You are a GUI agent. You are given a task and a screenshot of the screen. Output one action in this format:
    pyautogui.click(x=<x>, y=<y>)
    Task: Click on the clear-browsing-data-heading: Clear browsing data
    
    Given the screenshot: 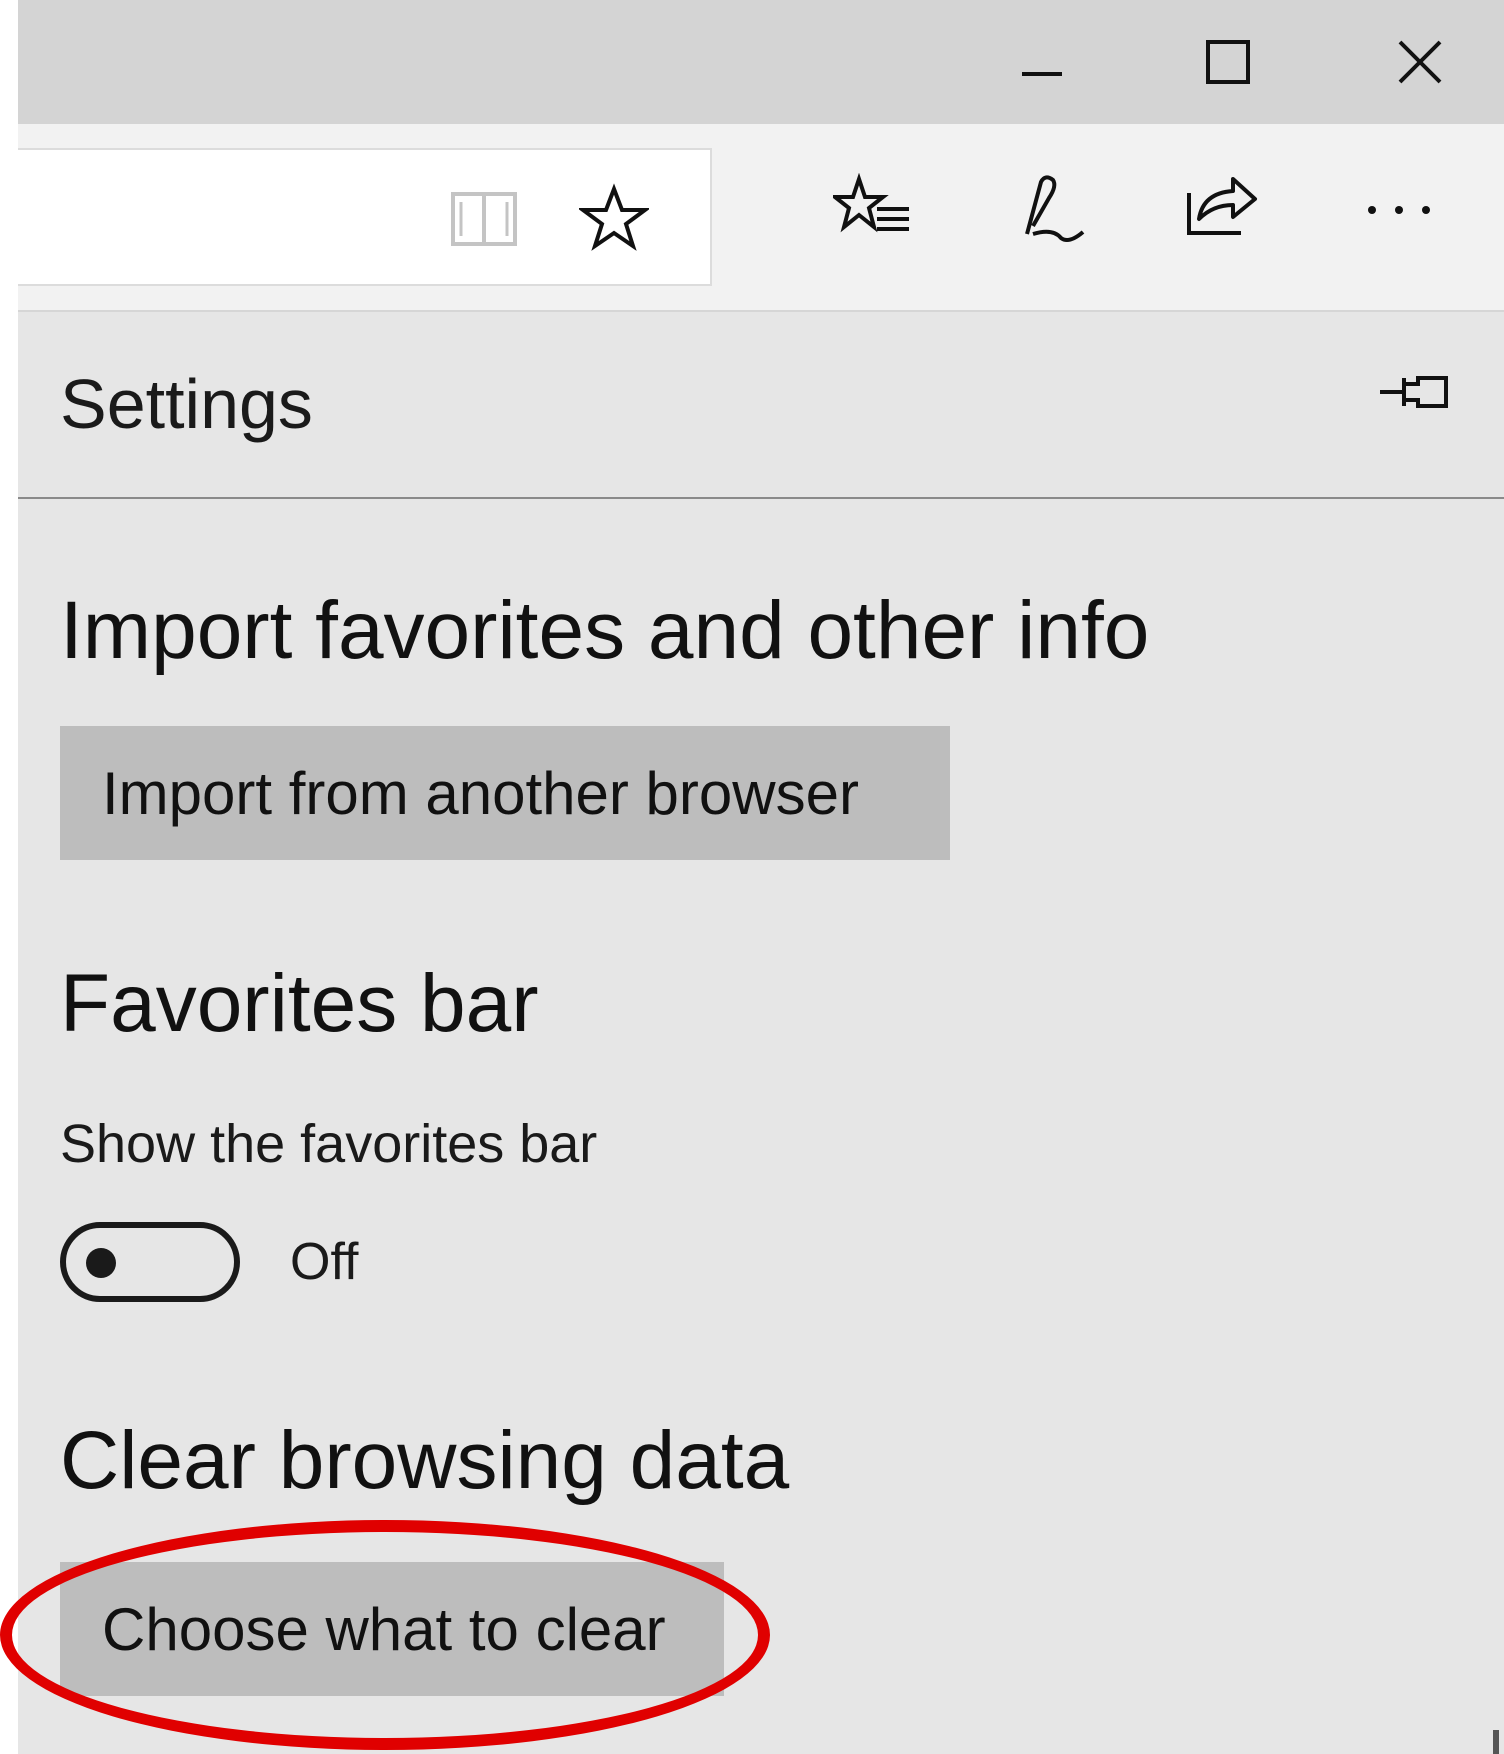 What is the action you would take?
    pyautogui.click(x=425, y=1460)
    